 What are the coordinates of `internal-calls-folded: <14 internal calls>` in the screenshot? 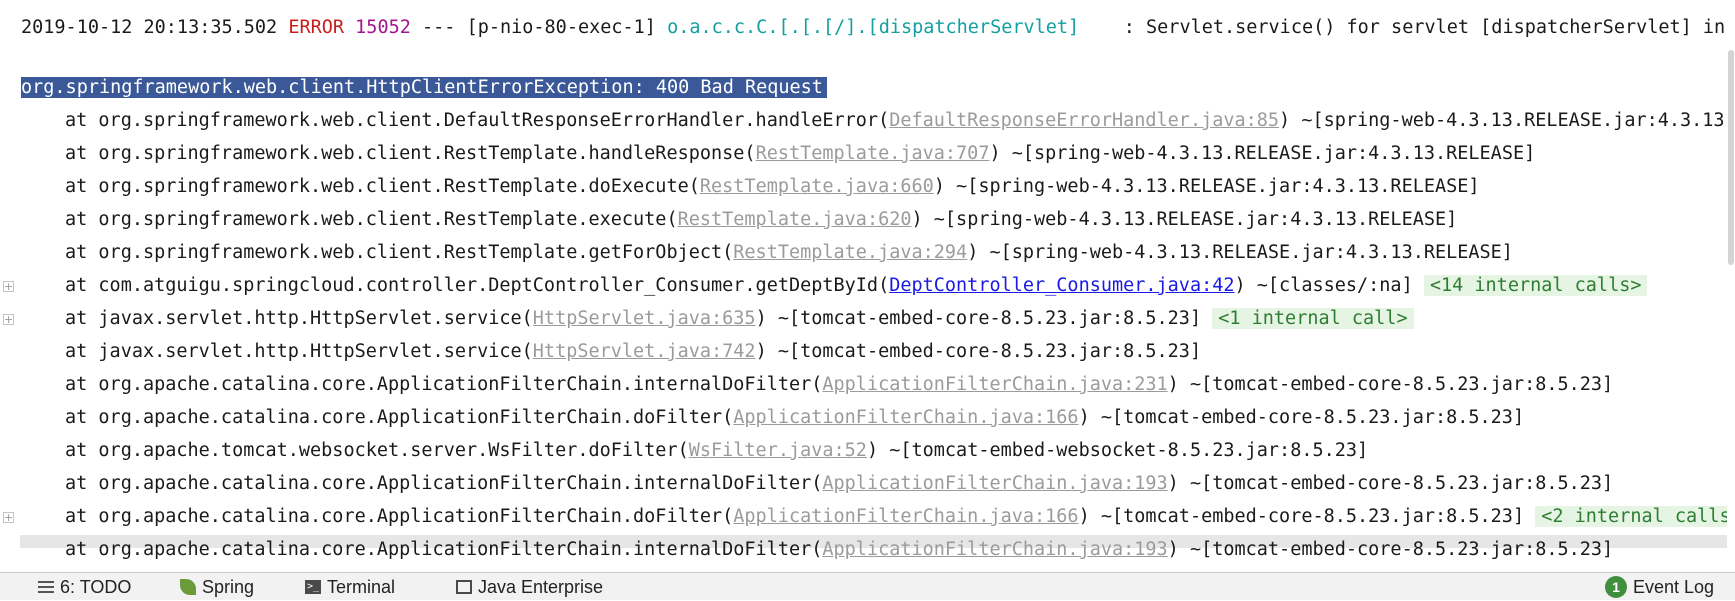 It's located at (1535, 285).